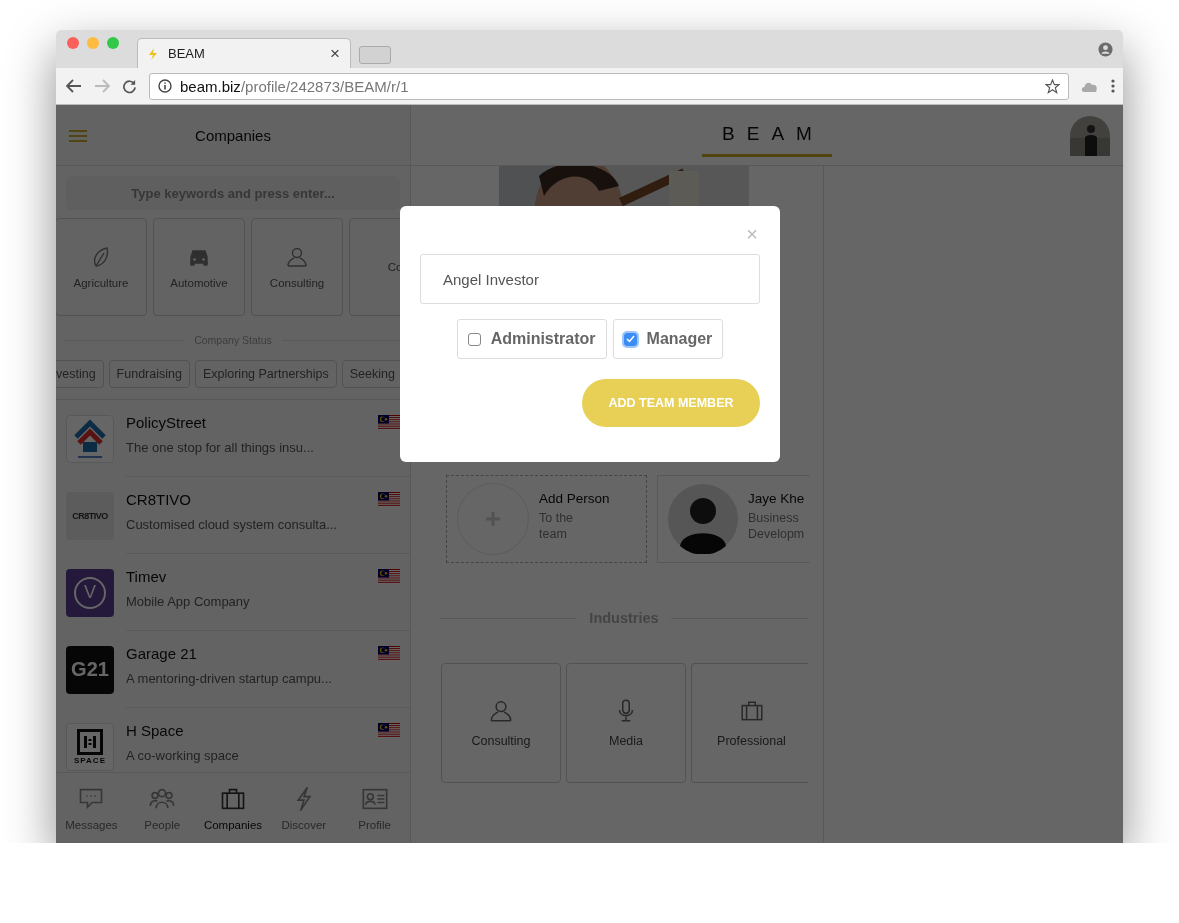 The width and height of the screenshot is (1179, 923). What do you see at coordinates (80, 374) in the screenshot?
I see `status-chip: vesting` at bounding box center [80, 374].